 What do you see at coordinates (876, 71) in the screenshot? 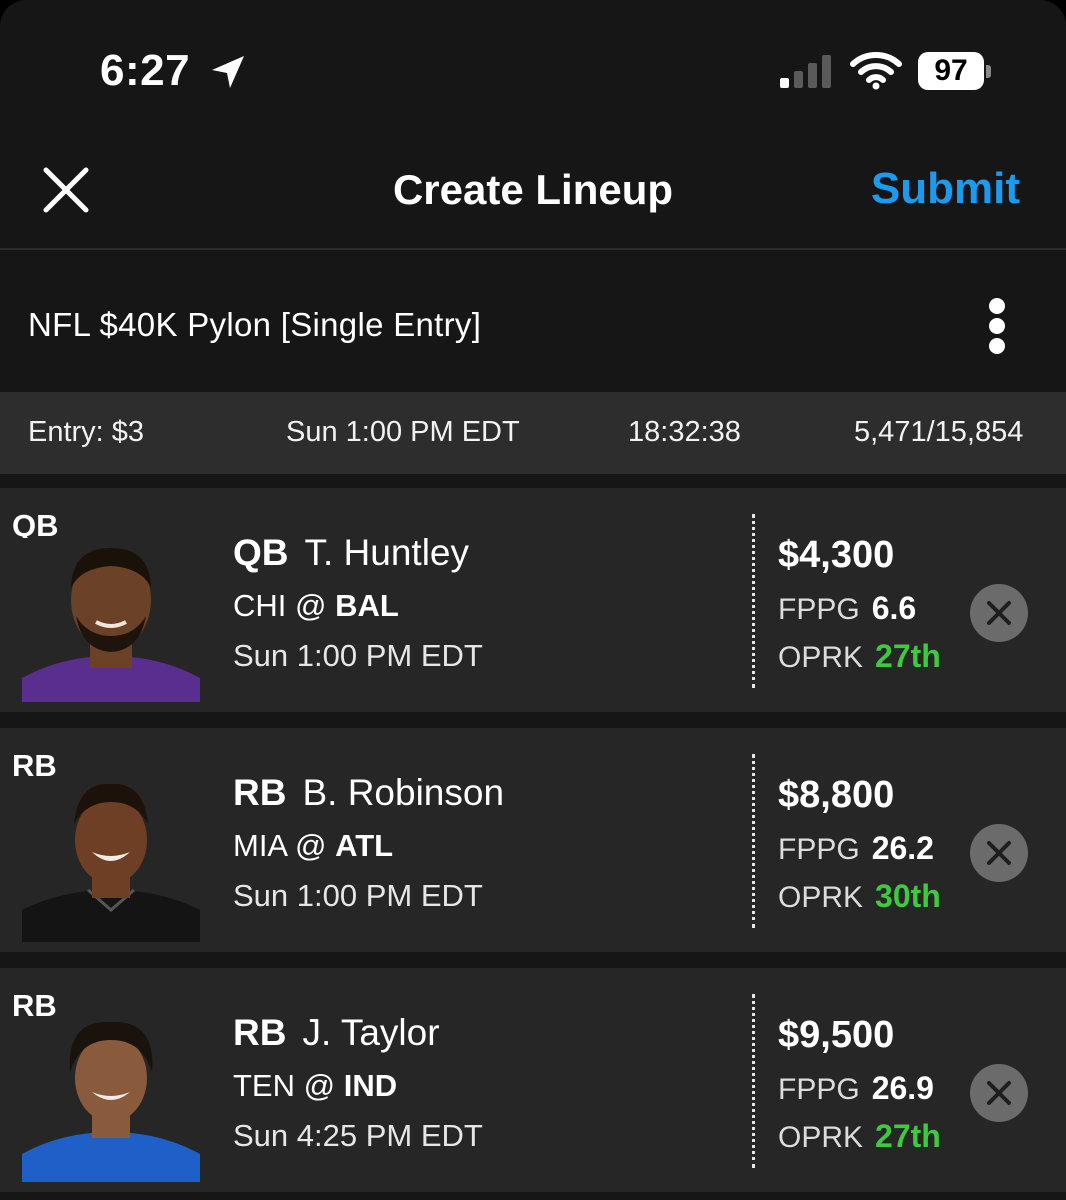
I see `wifi-icon` at bounding box center [876, 71].